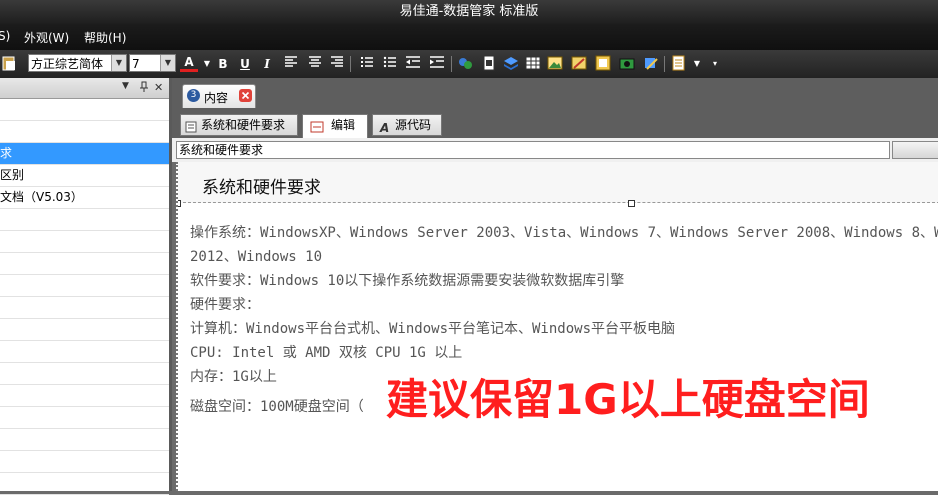 The image size is (938, 495). I want to click on layers-icon, so click(511, 64).